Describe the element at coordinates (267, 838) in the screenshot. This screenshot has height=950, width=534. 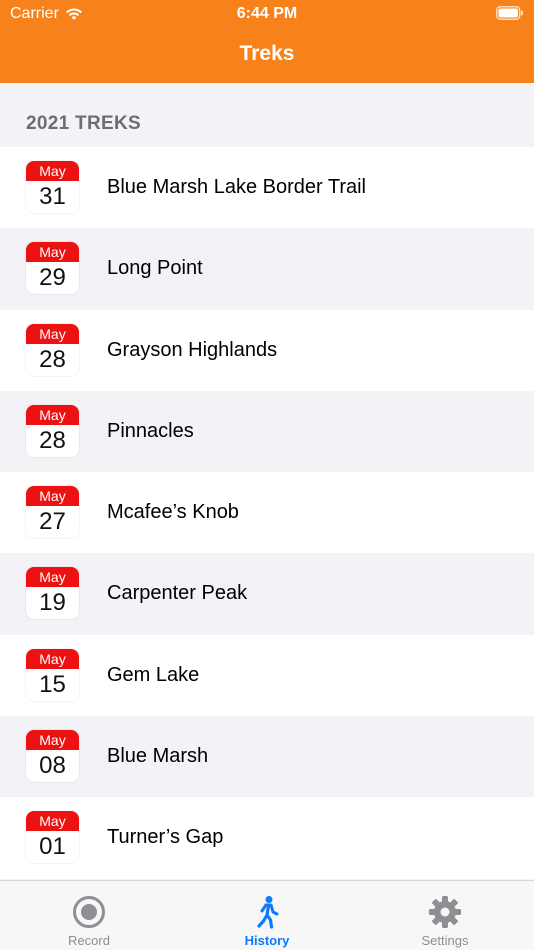
I see `trek-row: May 01 Turner’s Gap` at that location.